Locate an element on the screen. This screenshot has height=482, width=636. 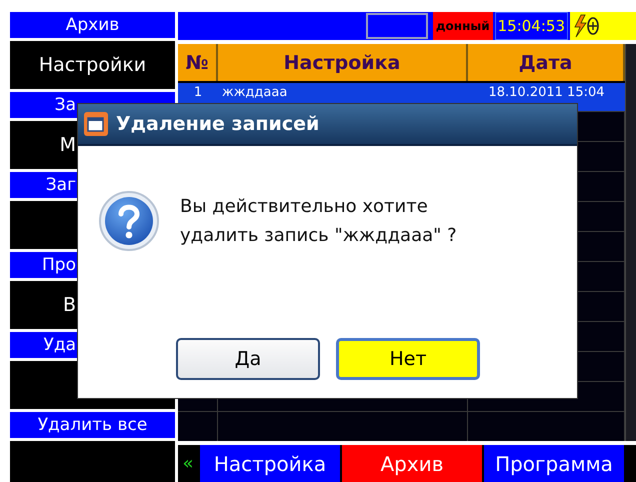
sidebar-section-label: Архив is located at coordinates (92, 25).